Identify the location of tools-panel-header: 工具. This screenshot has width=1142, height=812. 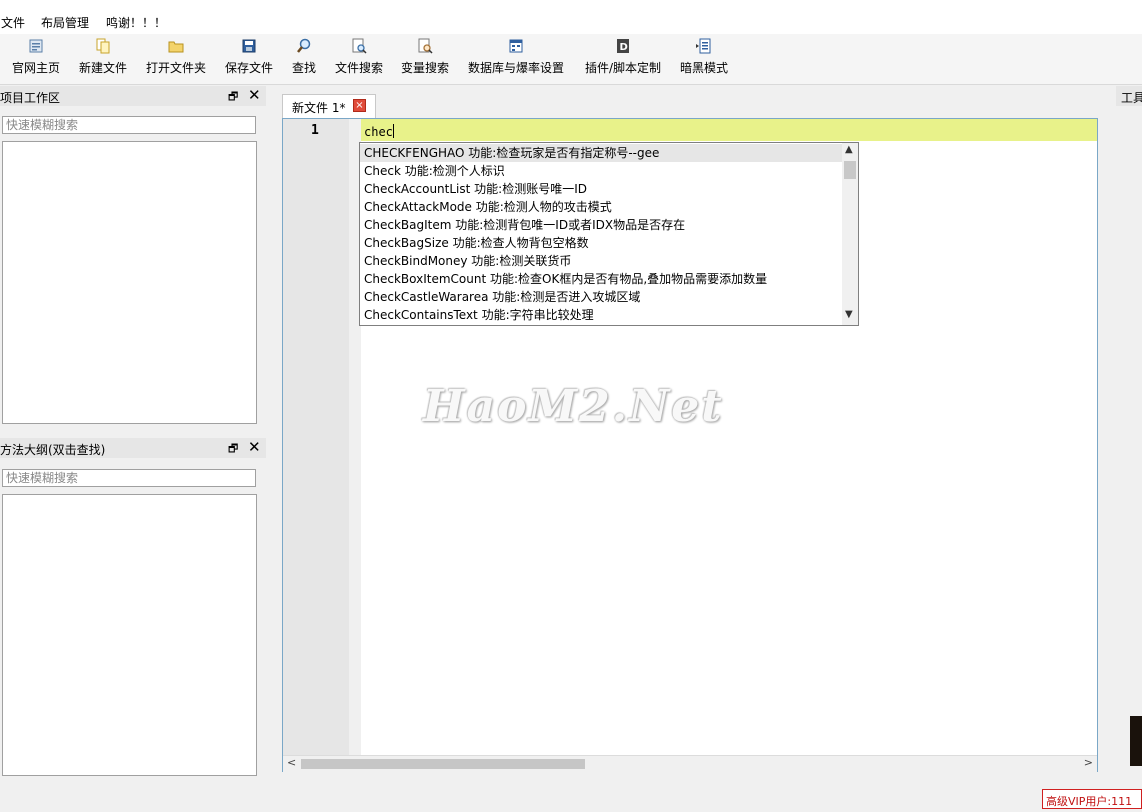
(1129, 96).